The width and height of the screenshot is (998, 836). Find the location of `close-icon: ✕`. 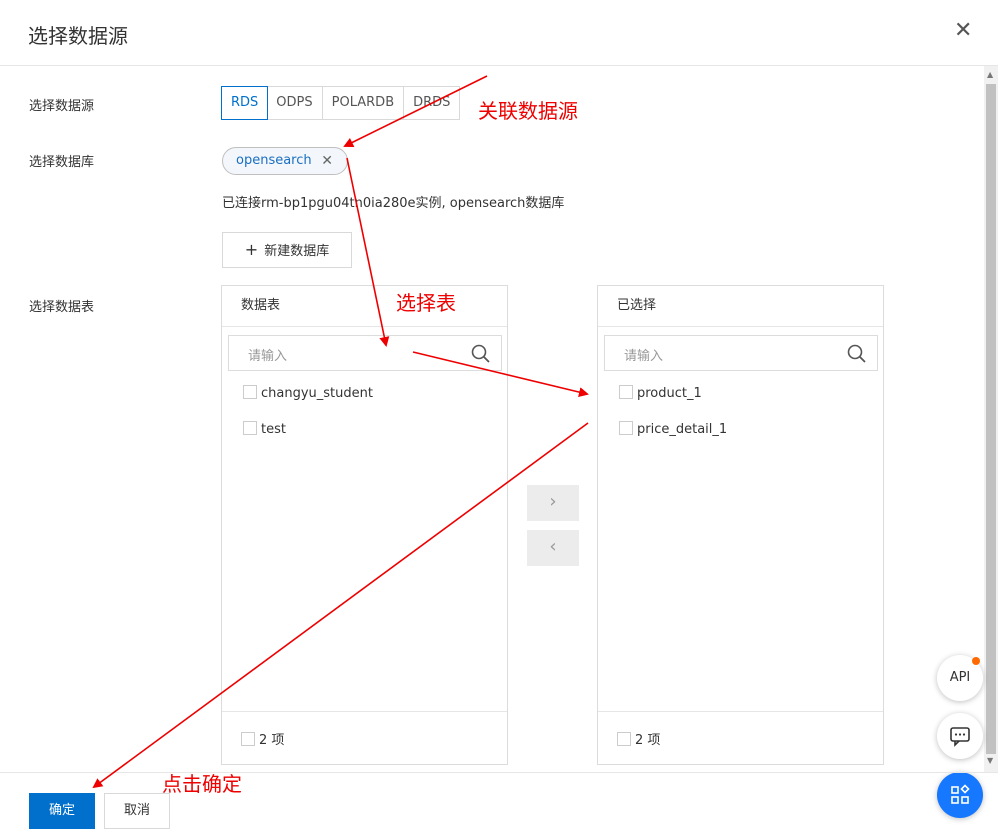

close-icon: ✕ is located at coordinates (963, 30).